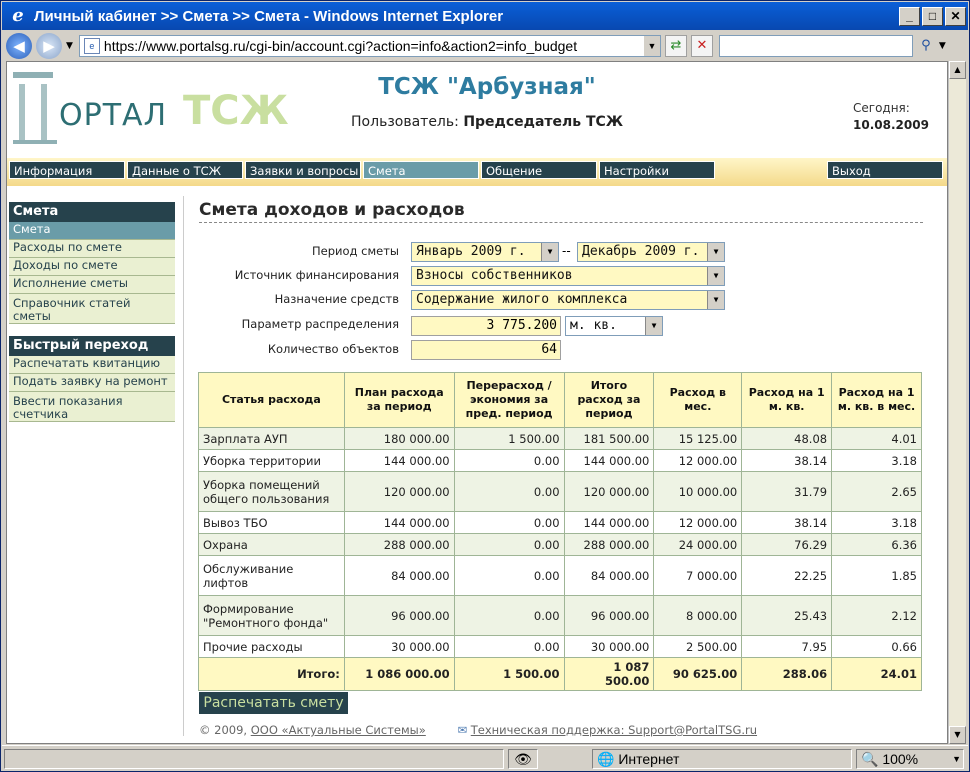 The width and height of the screenshot is (970, 772). What do you see at coordinates (649, 759) in the screenshot?
I see `security-zone-label: Интернет` at bounding box center [649, 759].